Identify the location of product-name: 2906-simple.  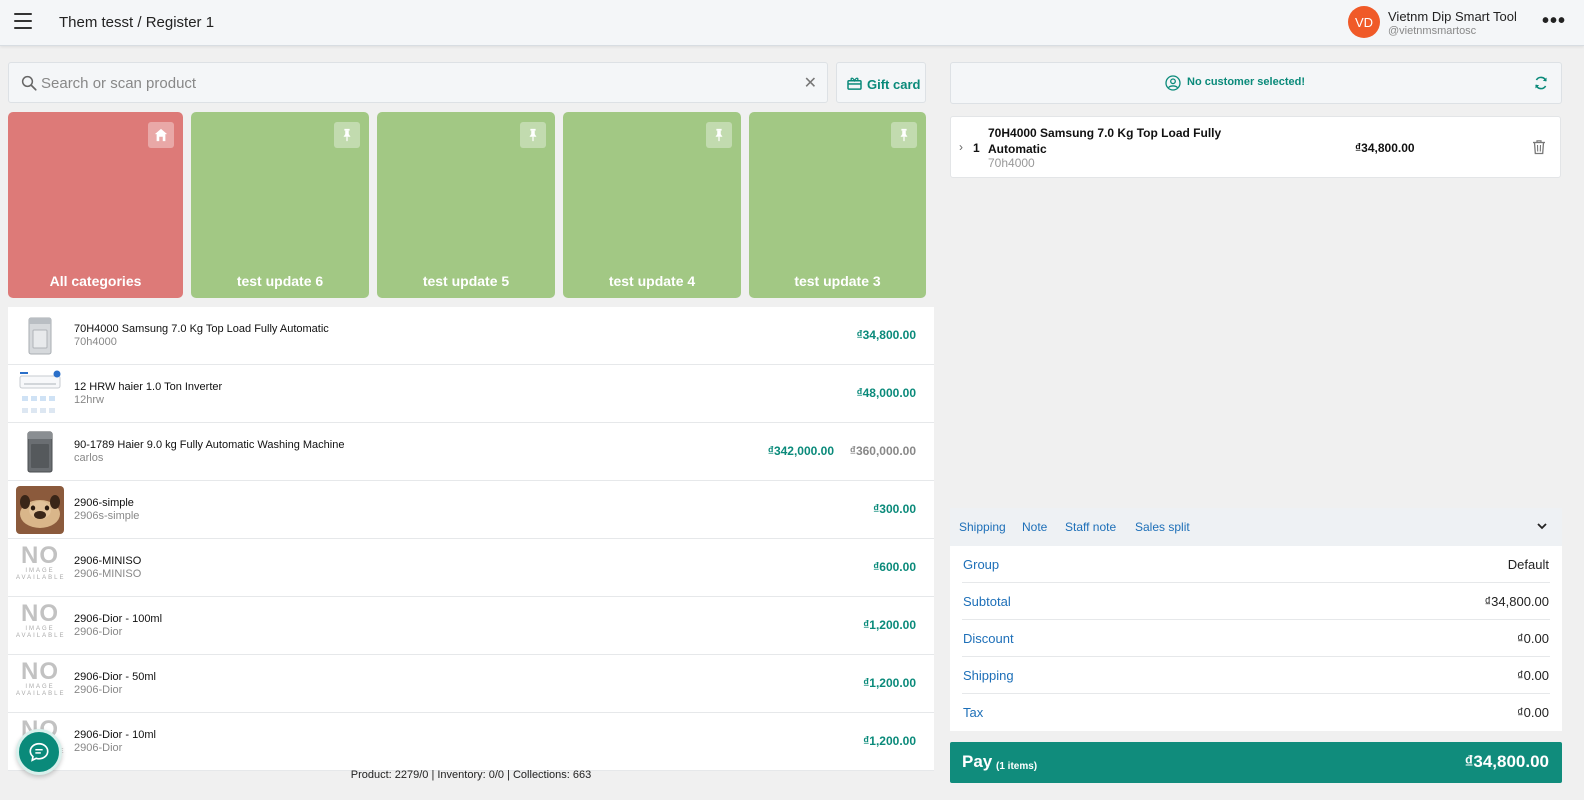
(104, 503).